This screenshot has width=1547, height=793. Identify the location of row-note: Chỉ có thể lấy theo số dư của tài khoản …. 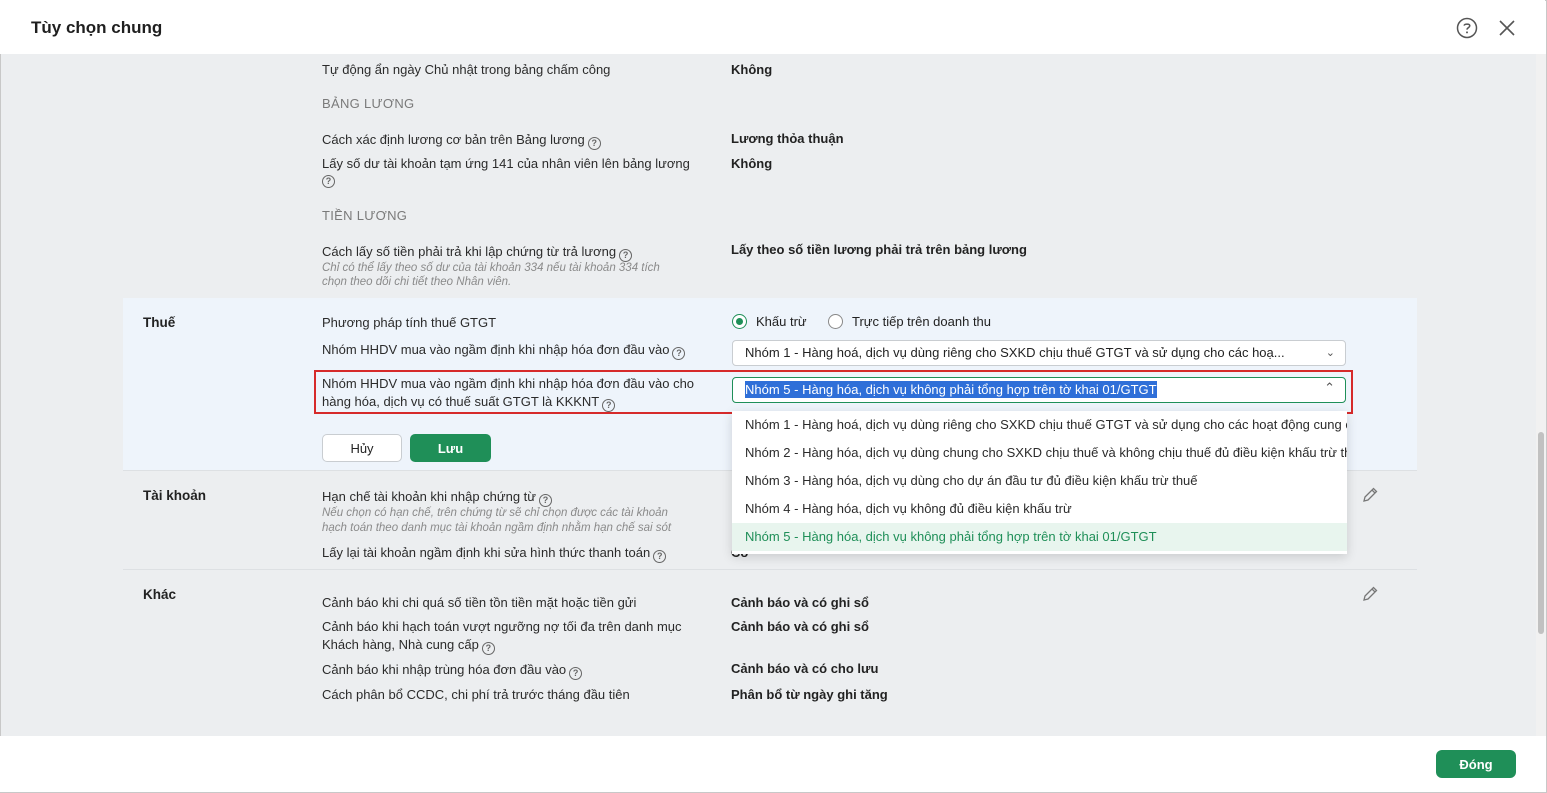
(491, 268).